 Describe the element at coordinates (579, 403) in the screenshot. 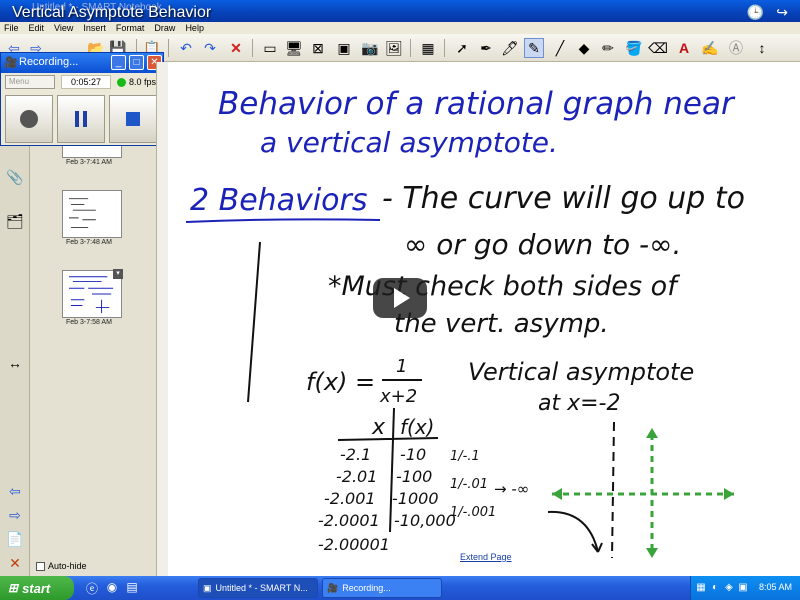

I see `asymptote-line-2: at x=-2` at that location.